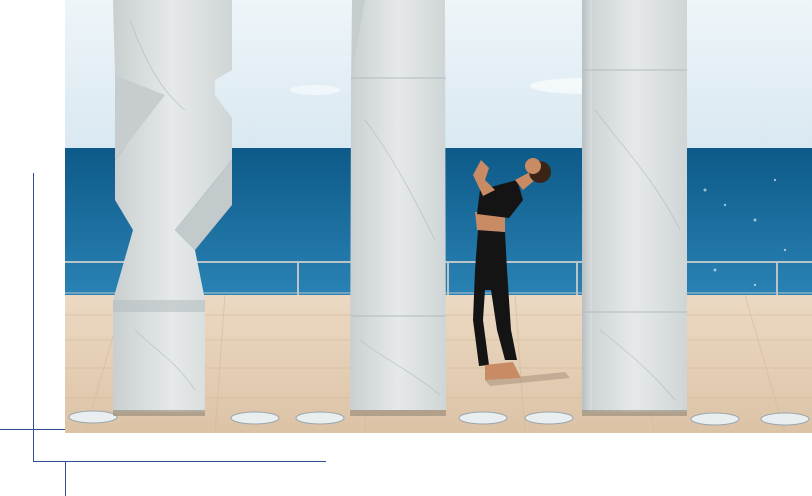 This screenshot has height=496, width=812. What do you see at coordinates (179, 461) in the screenshot?
I see `decor-horizontal-line-bottom` at bounding box center [179, 461].